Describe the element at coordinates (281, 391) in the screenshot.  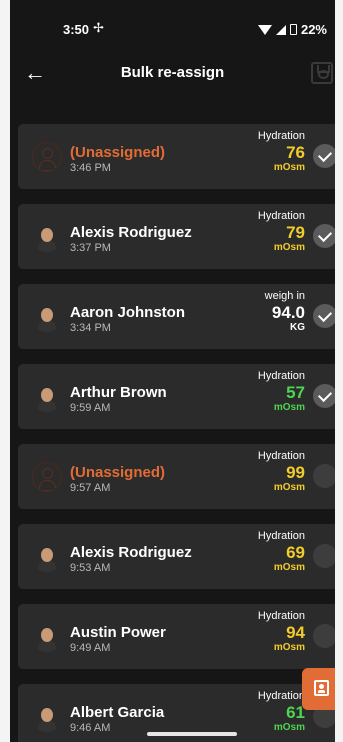
I see `metric-block: Hydration 57 mOsm` at that location.